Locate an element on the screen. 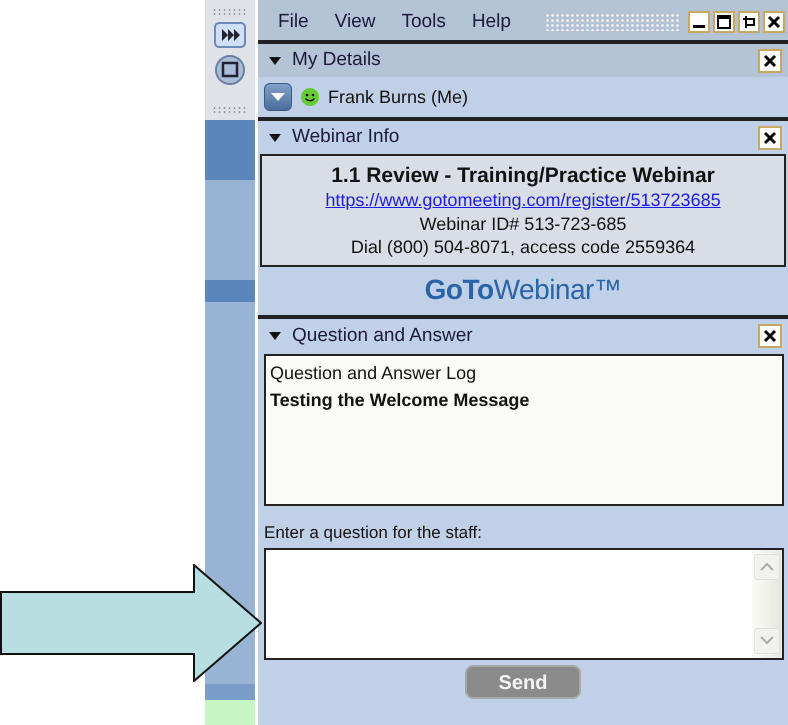 The image size is (788, 725). undock-button is located at coordinates (749, 22).